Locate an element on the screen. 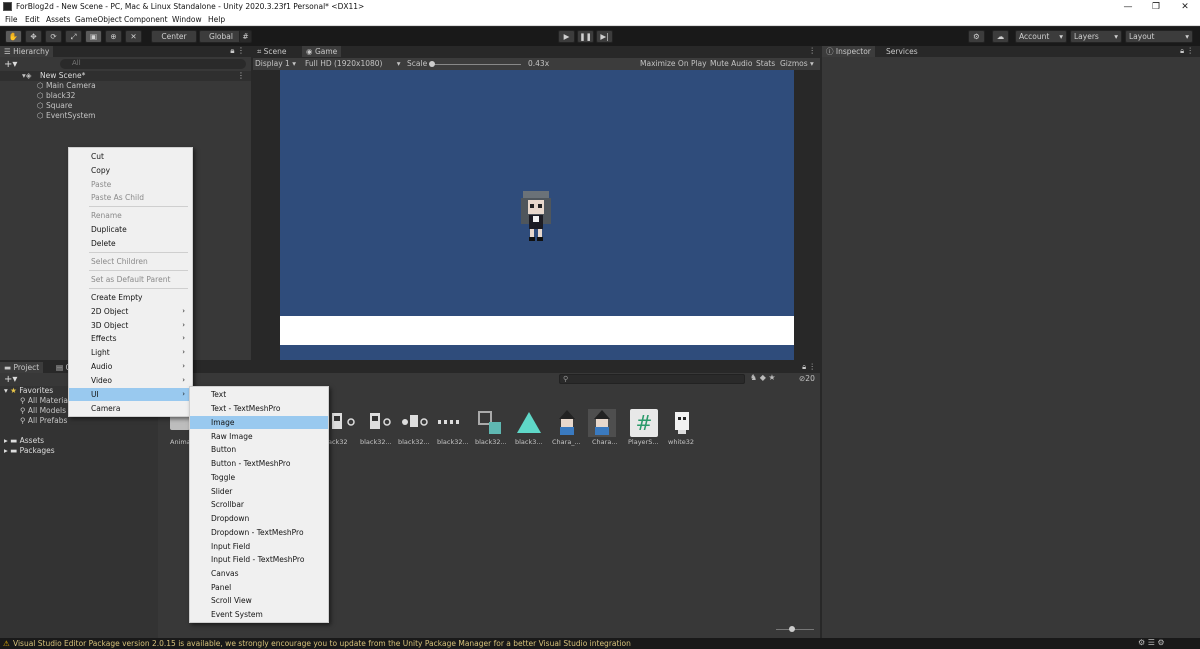 The height and width of the screenshot is (649, 1200). menu-edit: Edit is located at coordinates (32, 19).